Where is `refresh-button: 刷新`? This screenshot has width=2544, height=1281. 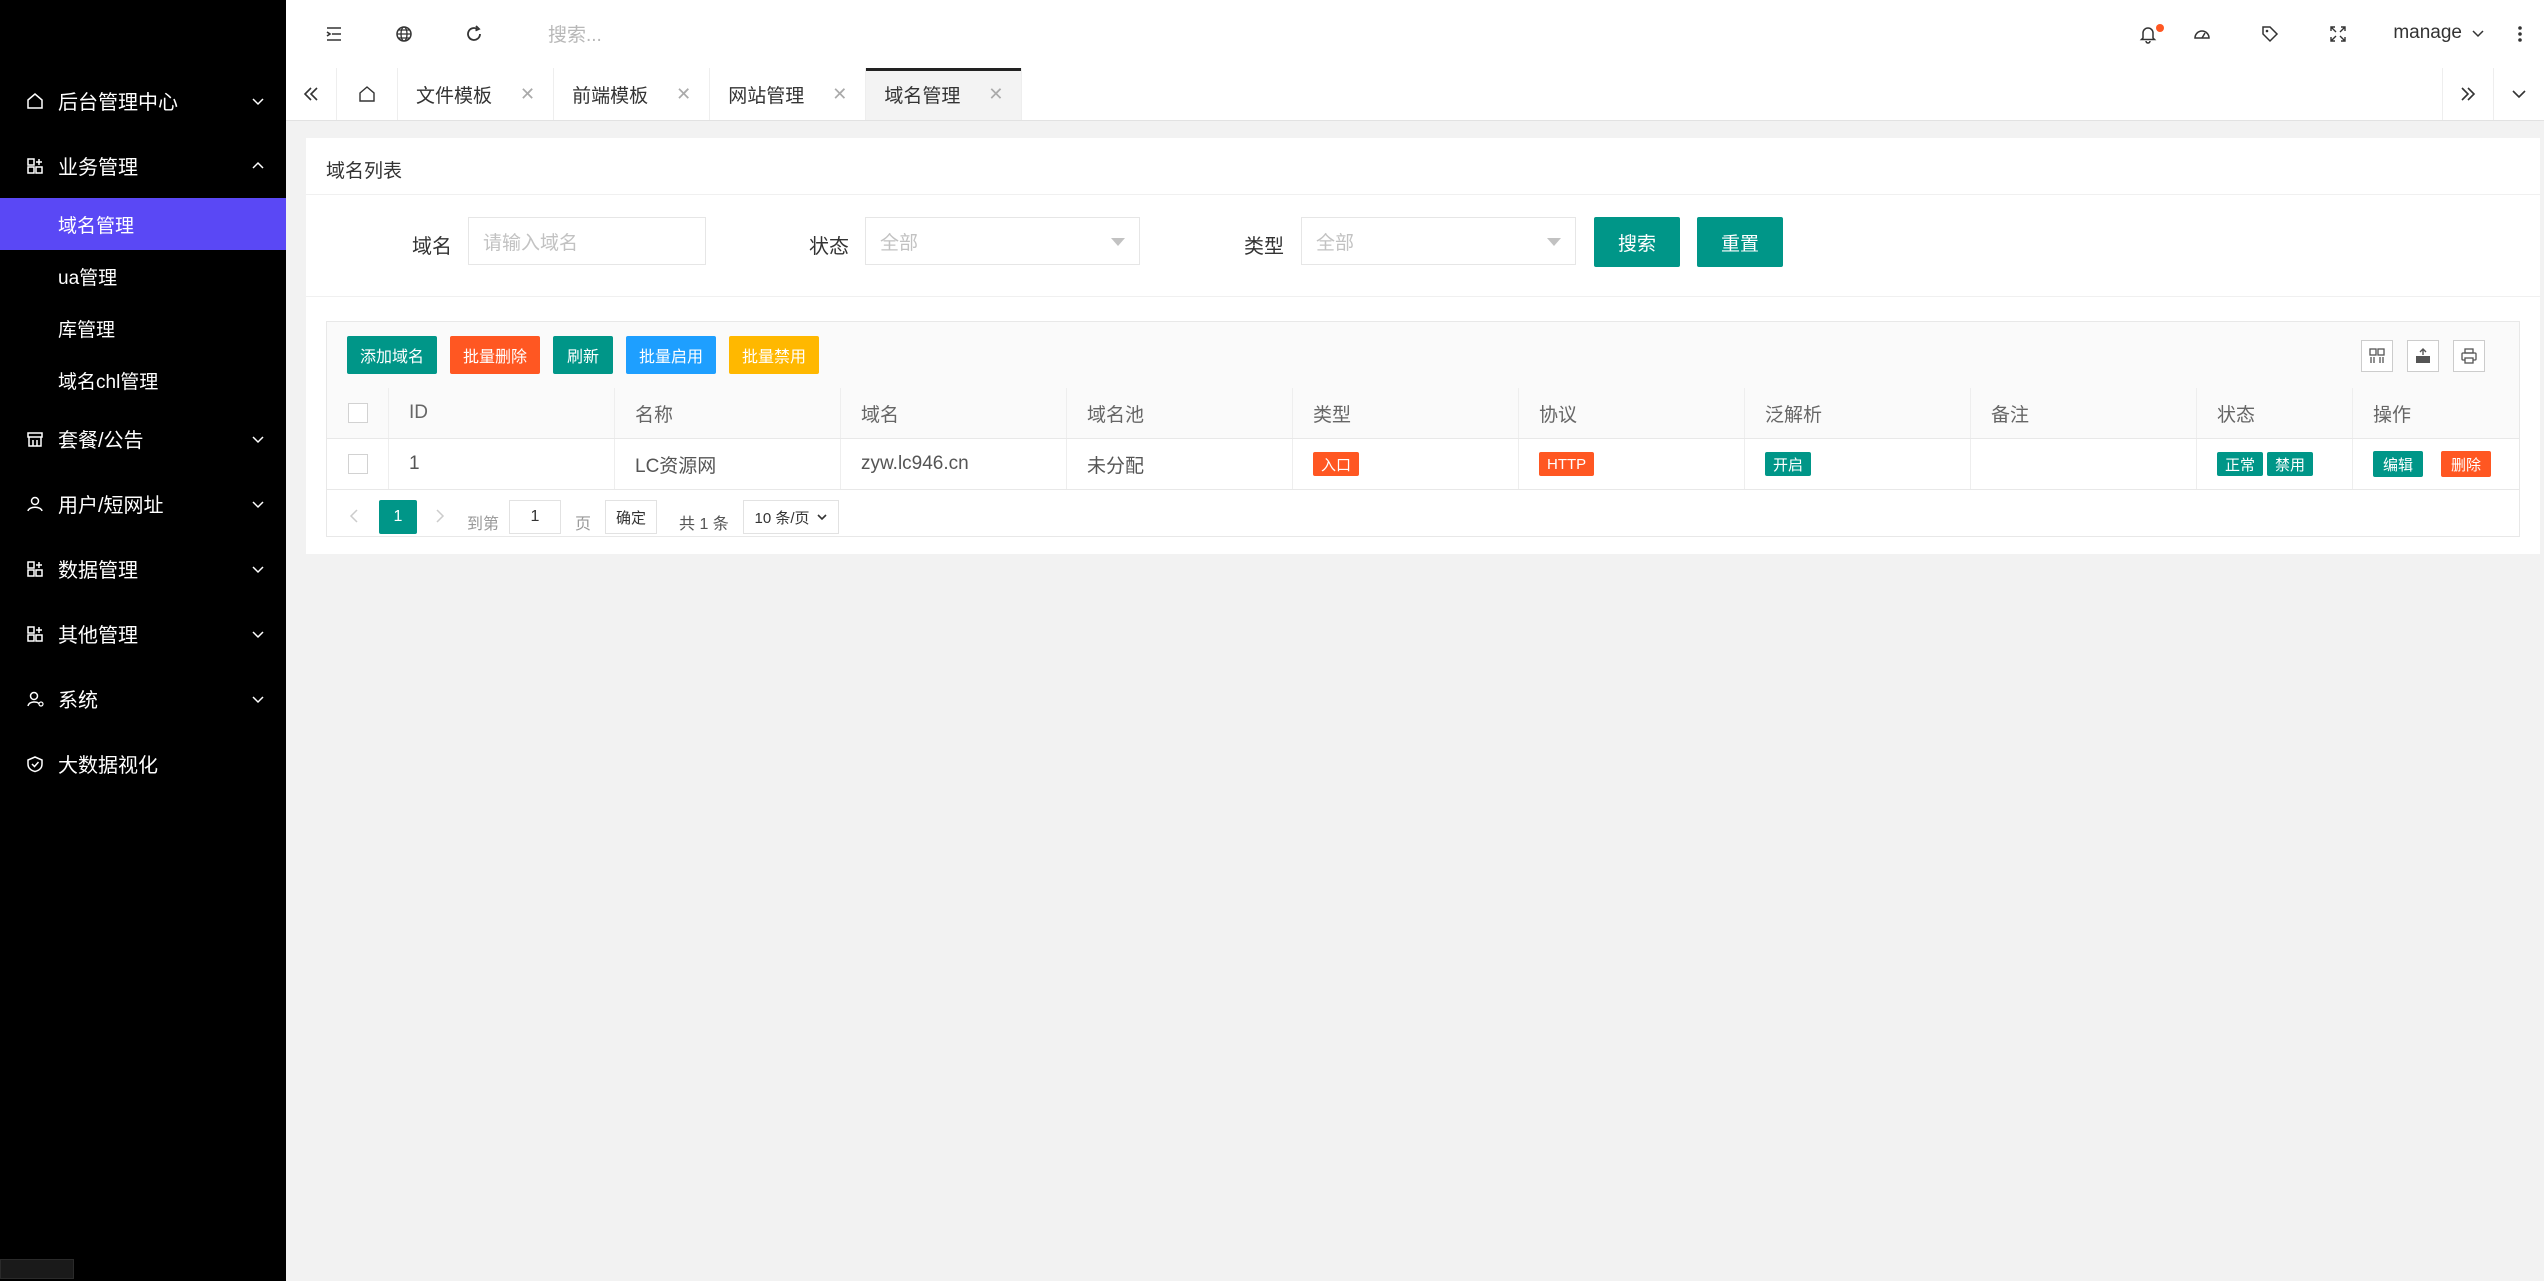 refresh-button: 刷新 is located at coordinates (583, 355).